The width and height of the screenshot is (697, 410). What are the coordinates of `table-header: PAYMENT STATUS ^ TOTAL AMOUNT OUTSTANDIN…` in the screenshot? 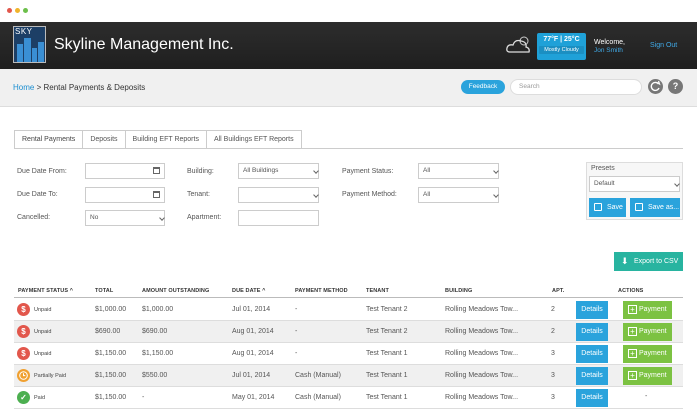 It's located at (348, 291).